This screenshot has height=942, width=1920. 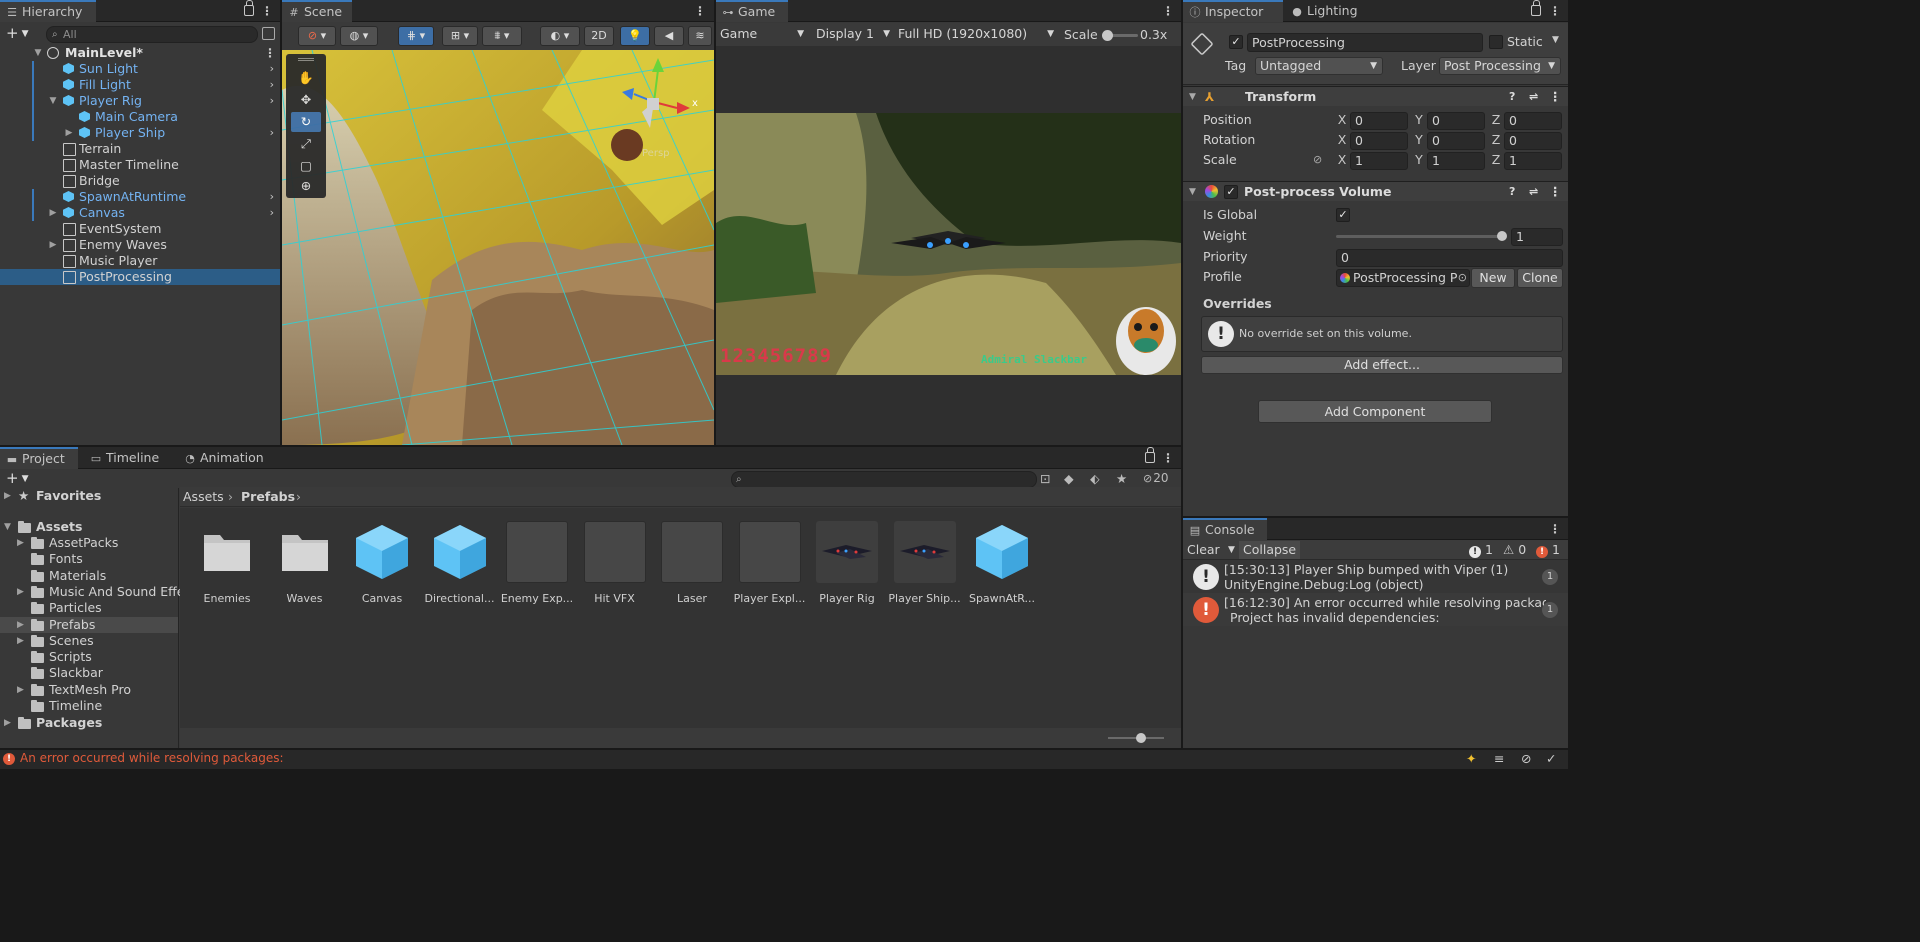 What do you see at coordinates (140, 245) in the screenshot?
I see `hierarchy-item: ▶ Enemy Waves` at bounding box center [140, 245].